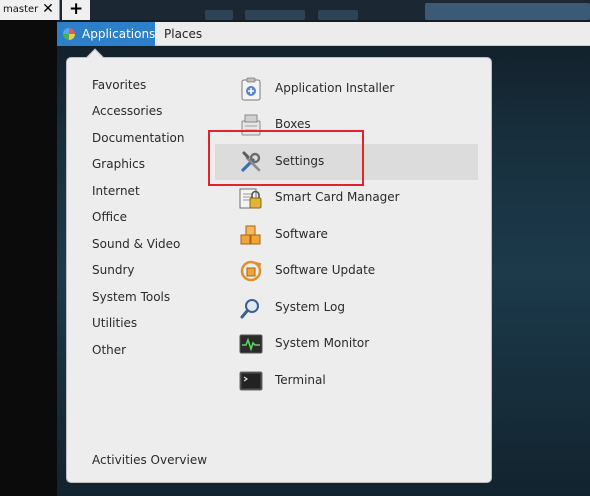 This screenshot has width=590, height=496. Describe the element at coordinates (346, 381) in the screenshot. I see `app-terminal: Terminal` at that location.